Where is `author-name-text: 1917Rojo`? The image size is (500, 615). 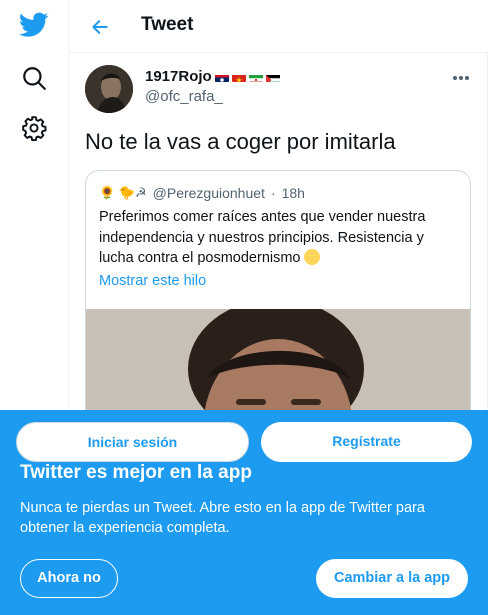
author-name-text: 1917Rojo is located at coordinates (178, 76).